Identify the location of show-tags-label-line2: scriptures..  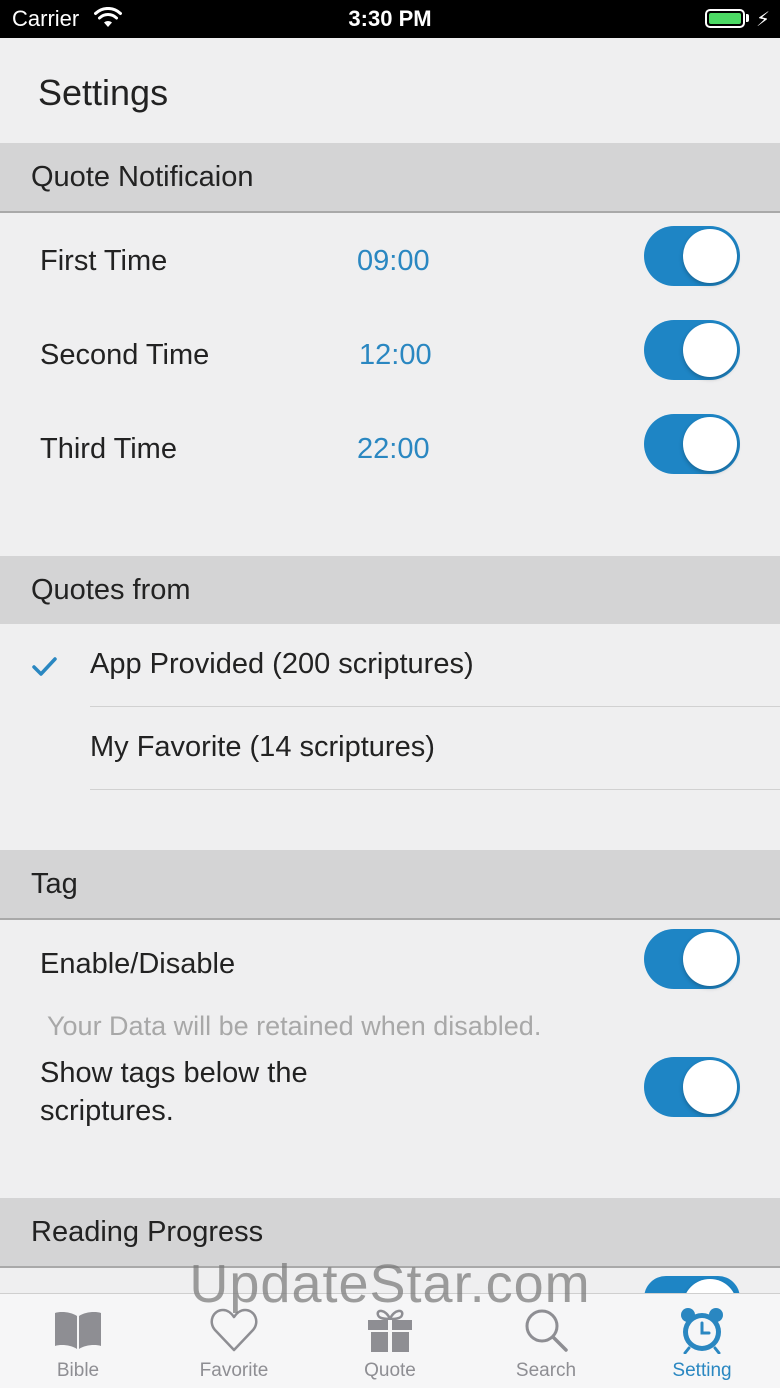
(107, 1111).